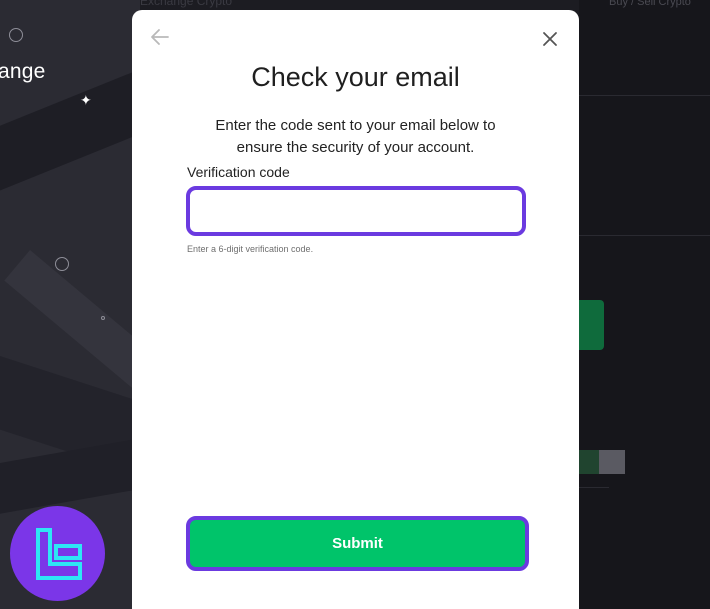  I want to click on submit-button: Submit, so click(357, 543).